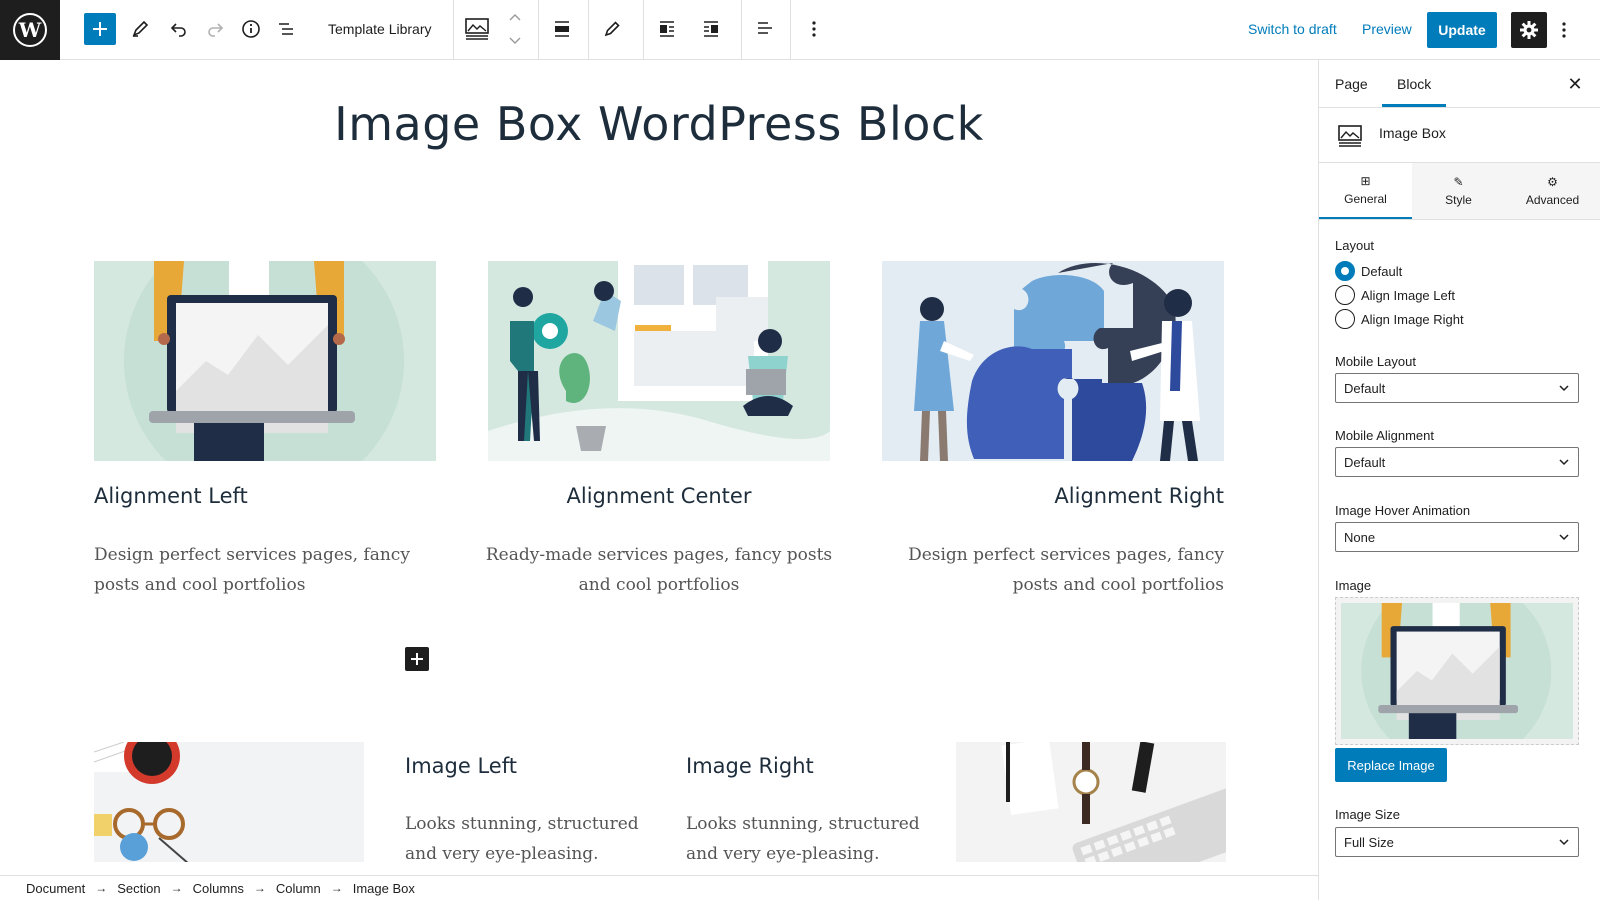 The image size is (1600, 900). What do you see at coordinates (1053, 361) in the screenshot?
I see `puzzle-heads-illustration-image` at bounding box center [1053, 361].